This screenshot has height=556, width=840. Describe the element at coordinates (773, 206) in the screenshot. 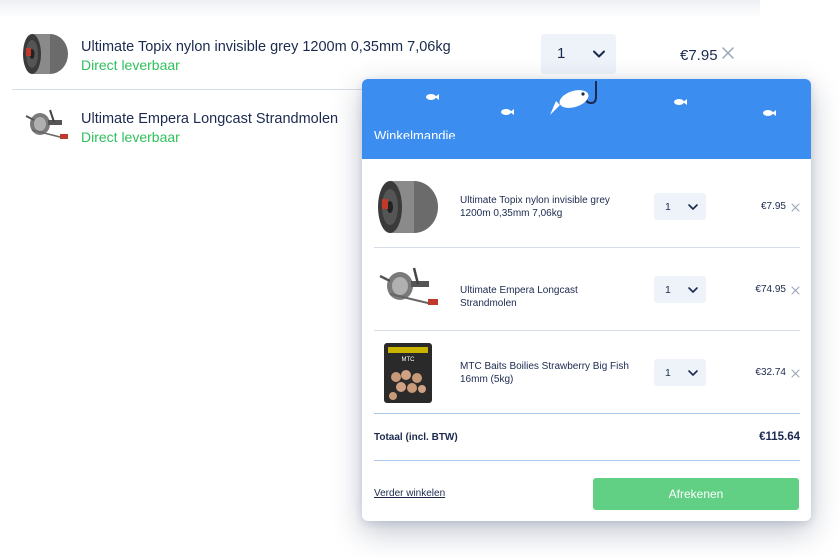

I see `cart-item-price: €7.95` at that location.